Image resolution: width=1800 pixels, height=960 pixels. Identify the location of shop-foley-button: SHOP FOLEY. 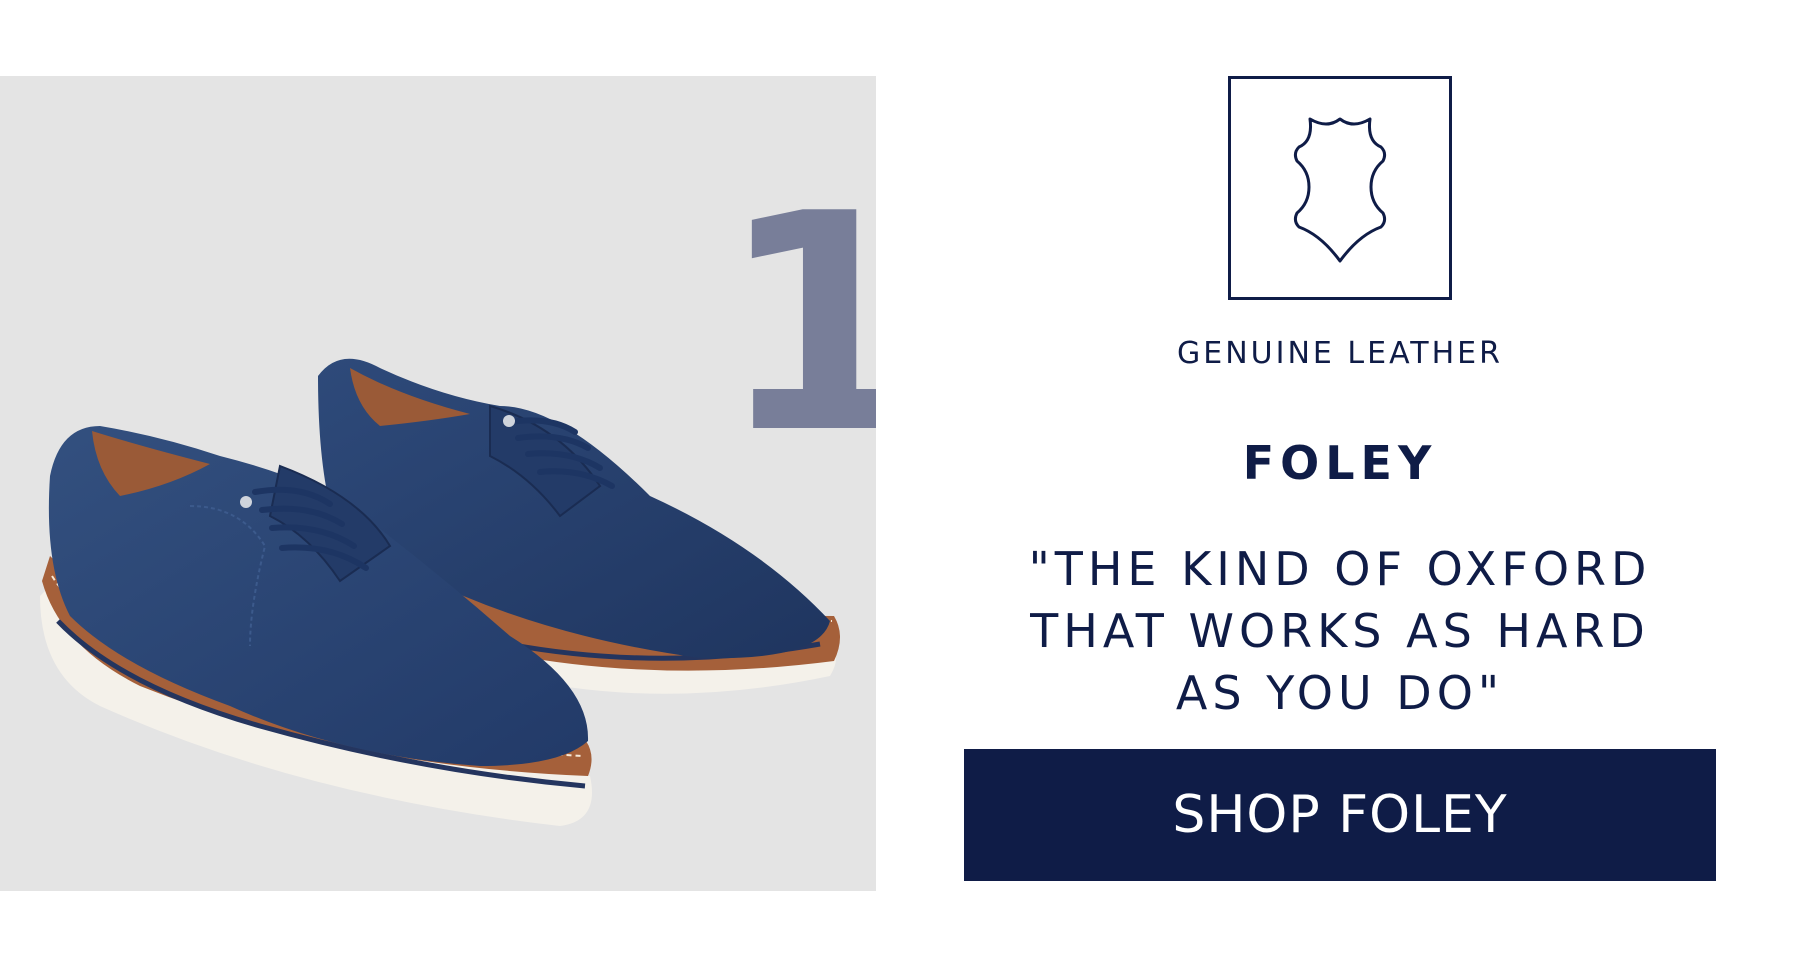
(1340, 815).